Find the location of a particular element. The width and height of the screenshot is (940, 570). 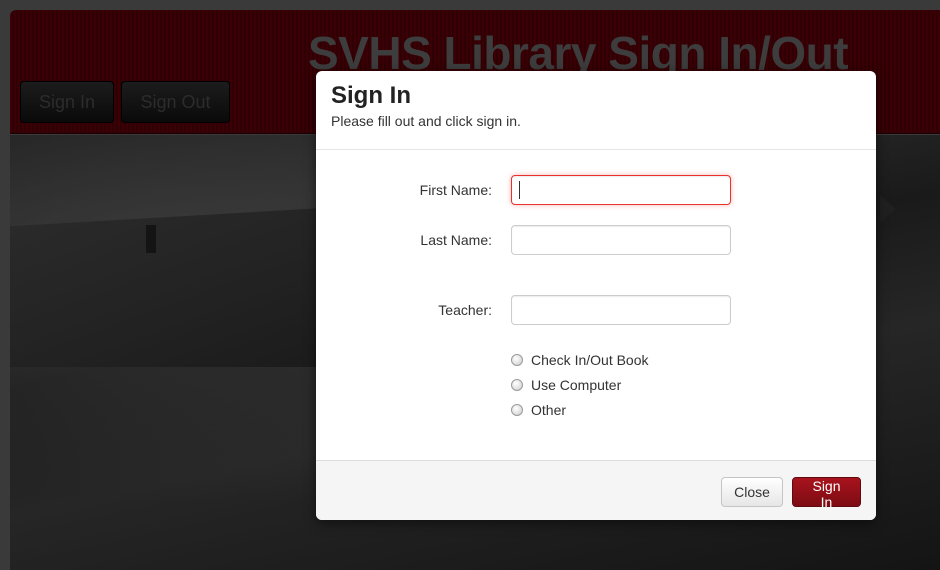

modal-footer: Close Sign In is located at coordinates (596, 490).